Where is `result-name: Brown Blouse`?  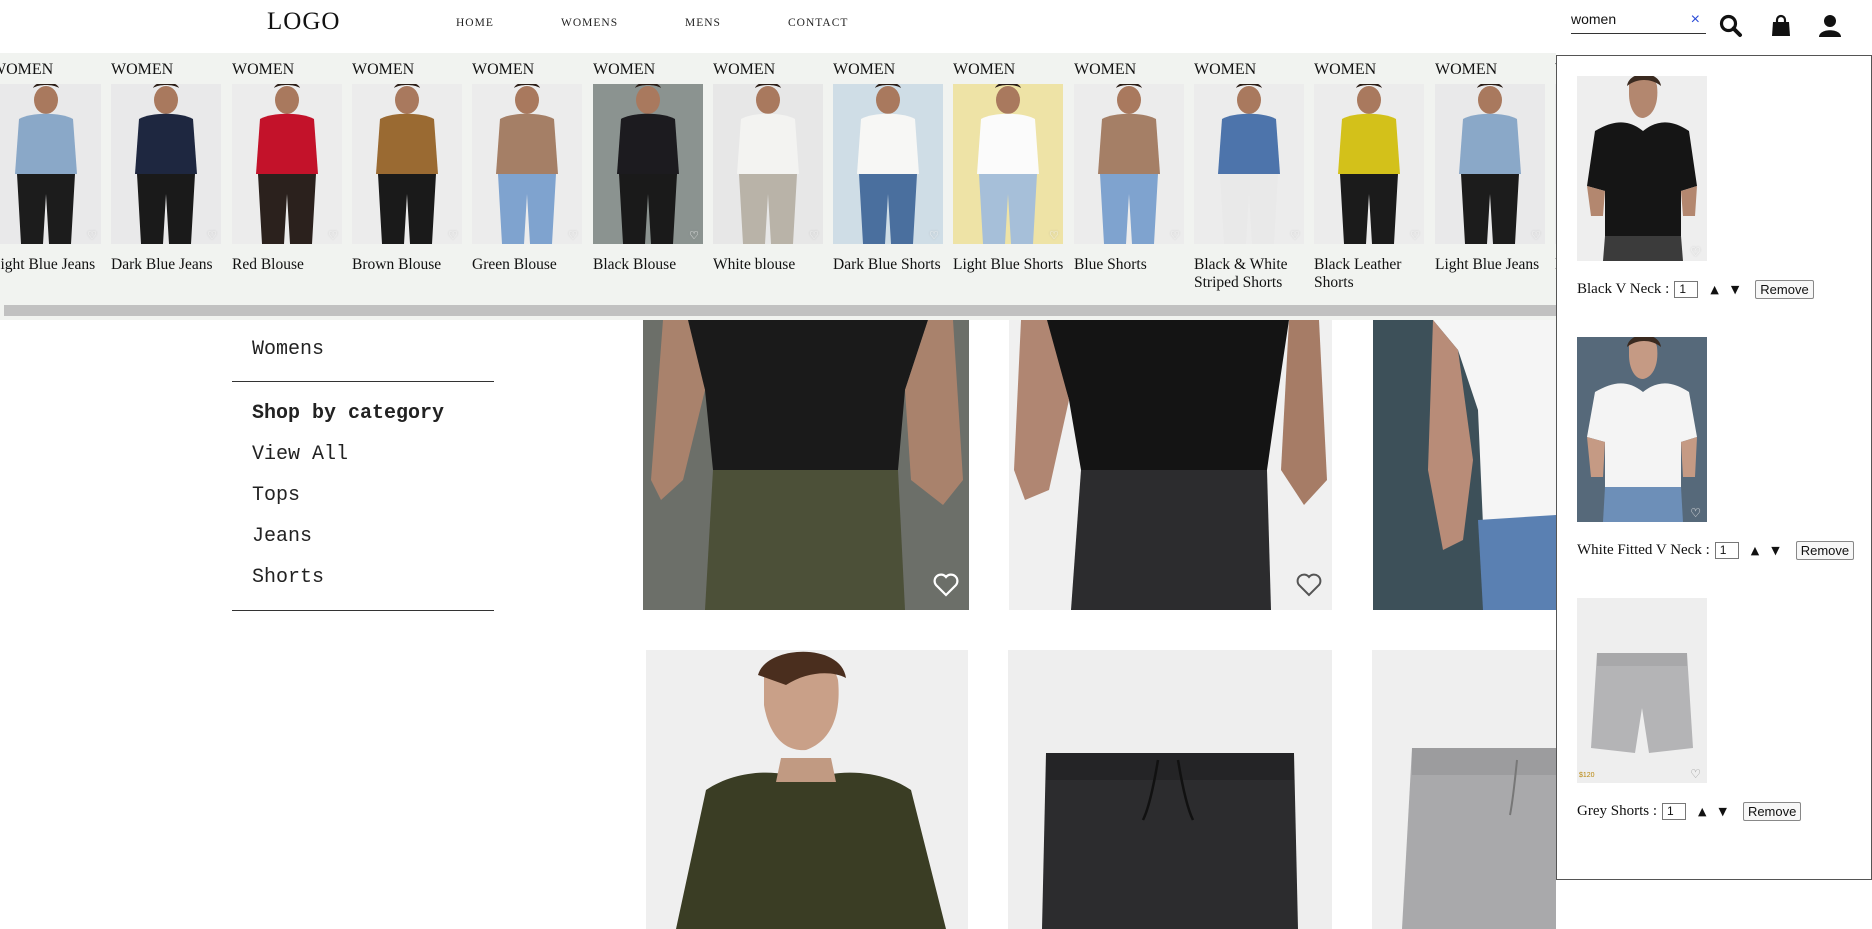 result-name: Brown Blouse is located at coordinates (410, 265).